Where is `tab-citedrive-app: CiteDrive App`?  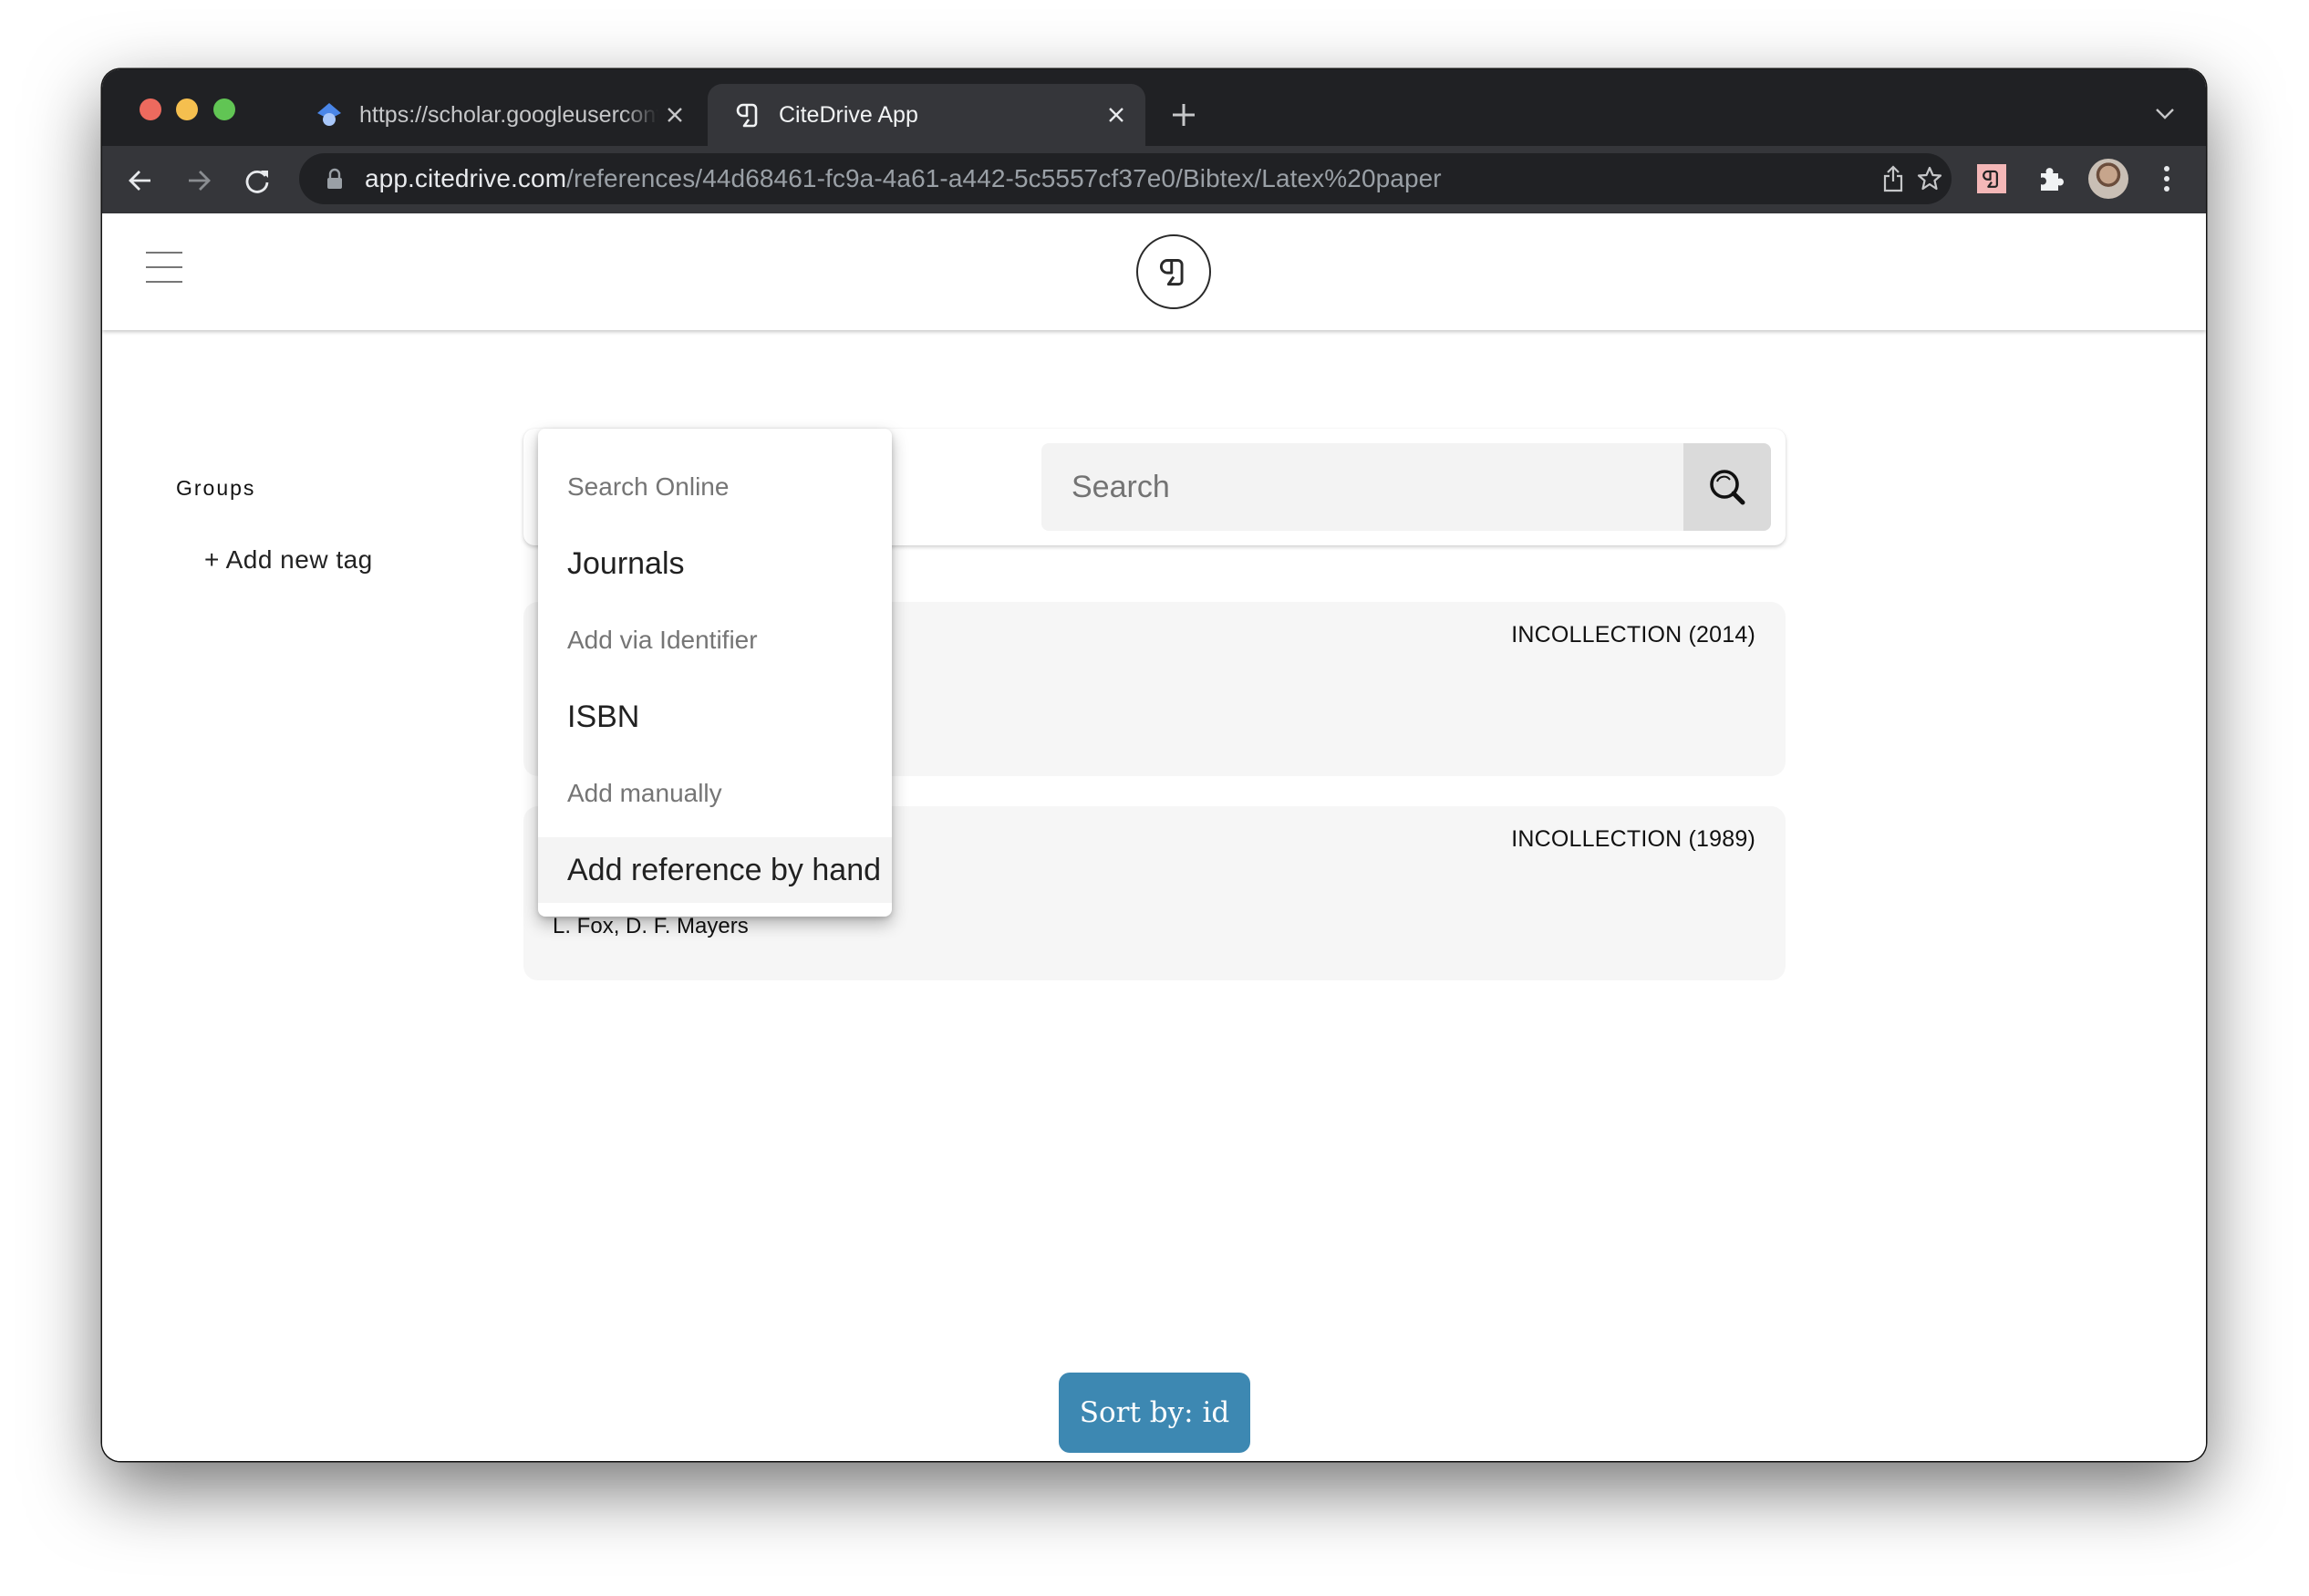
tab-citedrive-app: CiteDrive App is located at coordinates (927, 115).